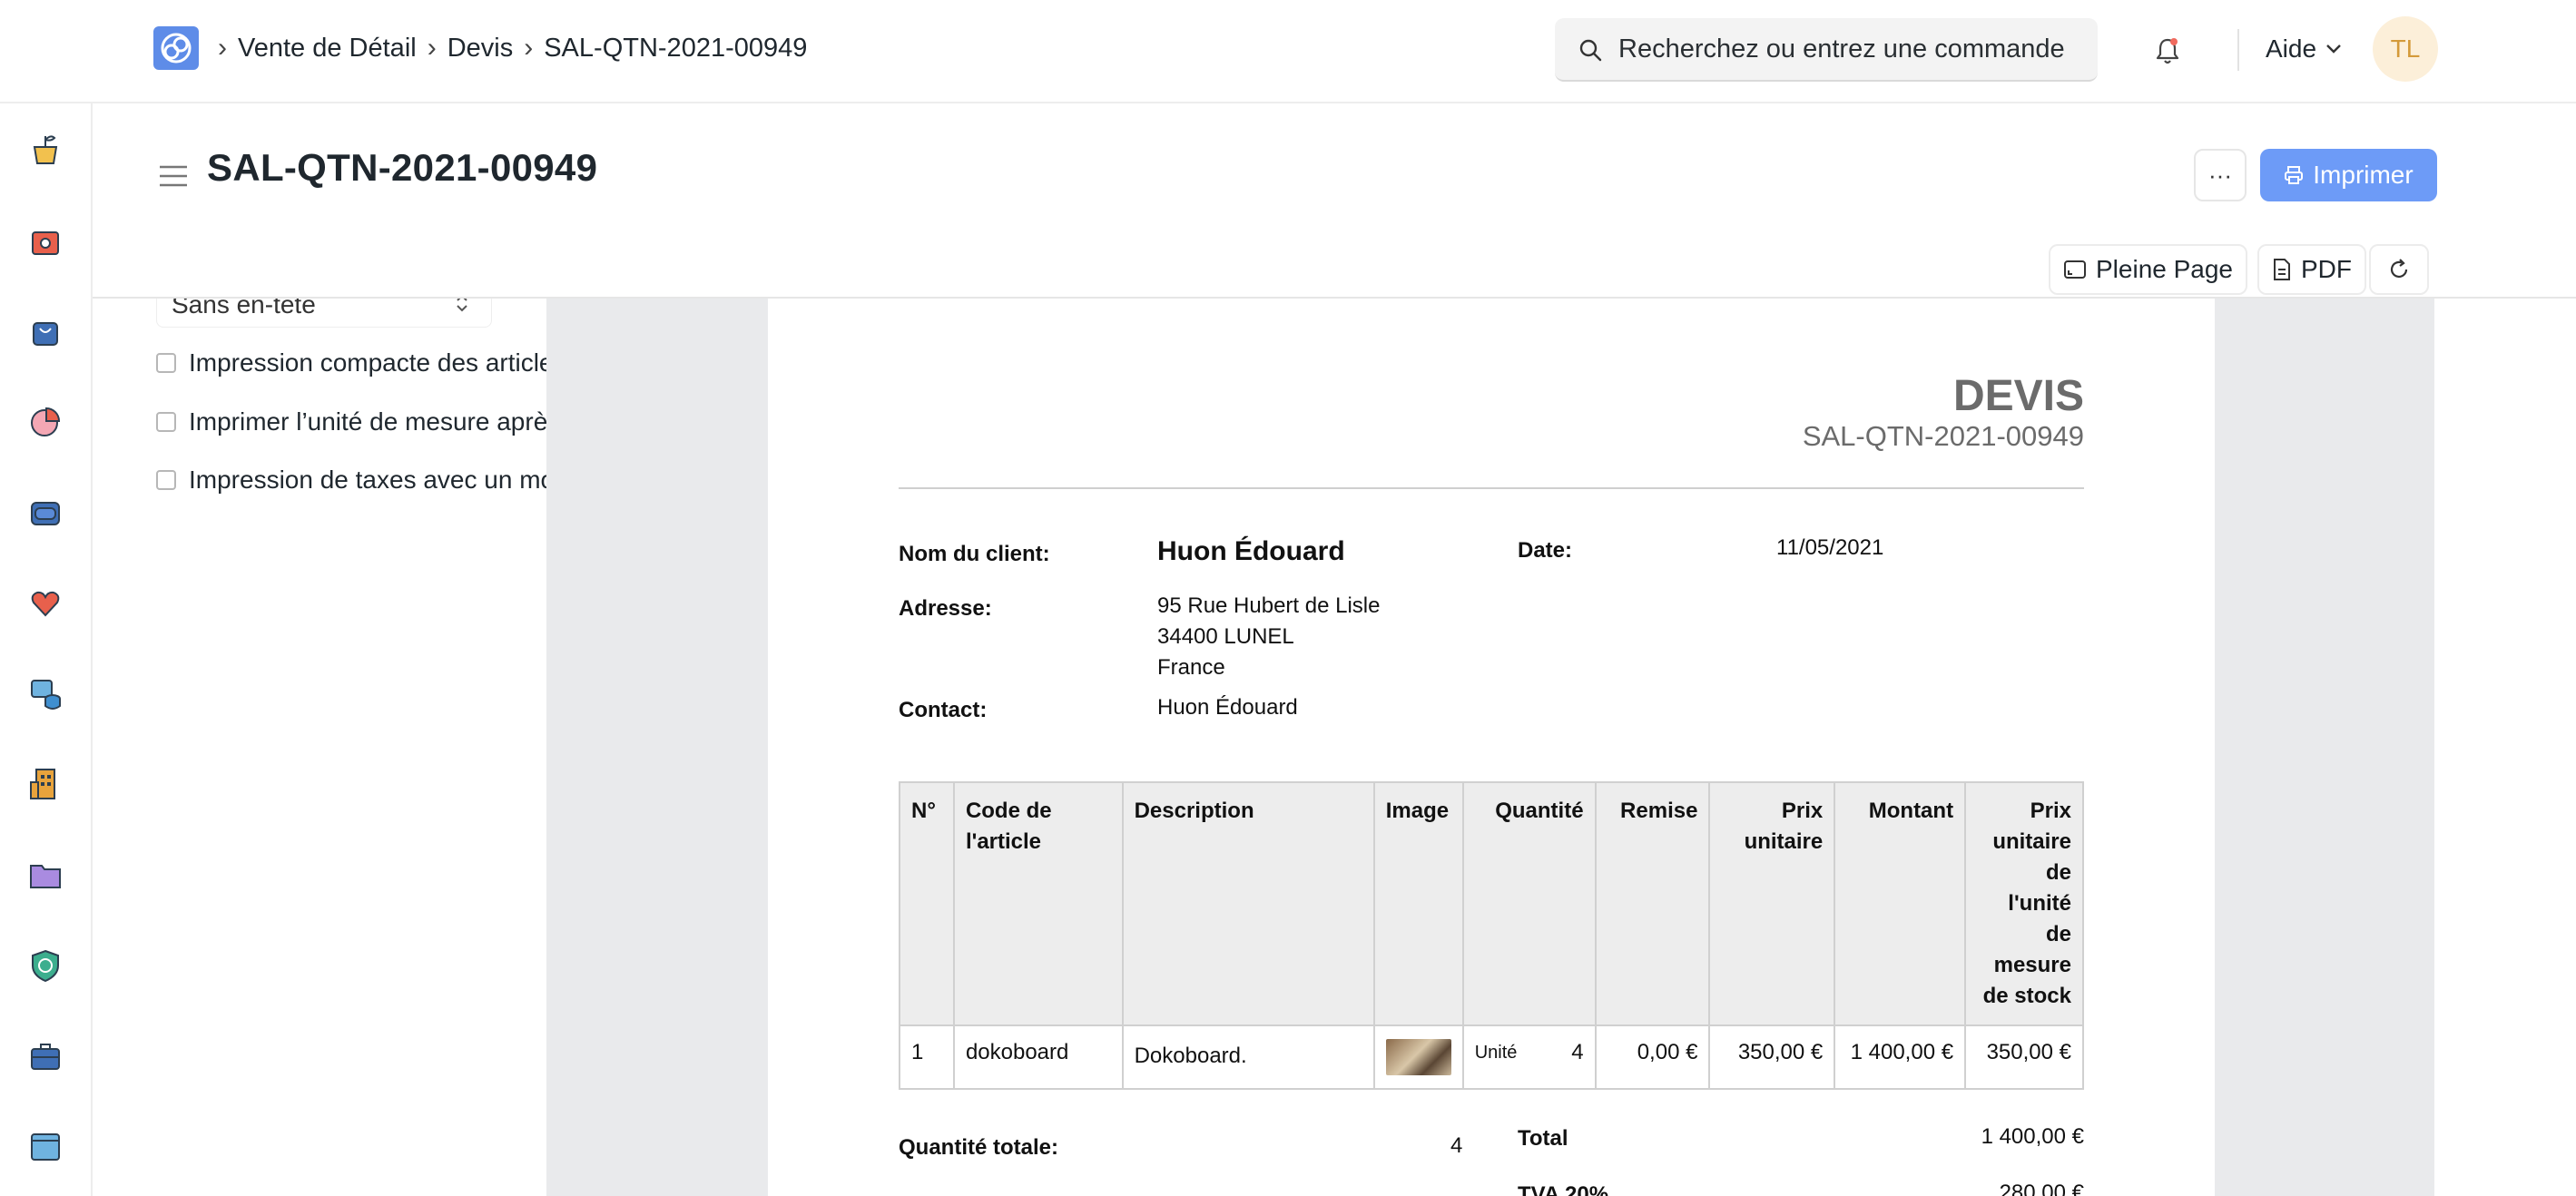 The image size is (2576, 1196). Describe the element at coordinates (2039, 903) in the screenshot. I see `col-stock-rate-line: l'unité` at that location.